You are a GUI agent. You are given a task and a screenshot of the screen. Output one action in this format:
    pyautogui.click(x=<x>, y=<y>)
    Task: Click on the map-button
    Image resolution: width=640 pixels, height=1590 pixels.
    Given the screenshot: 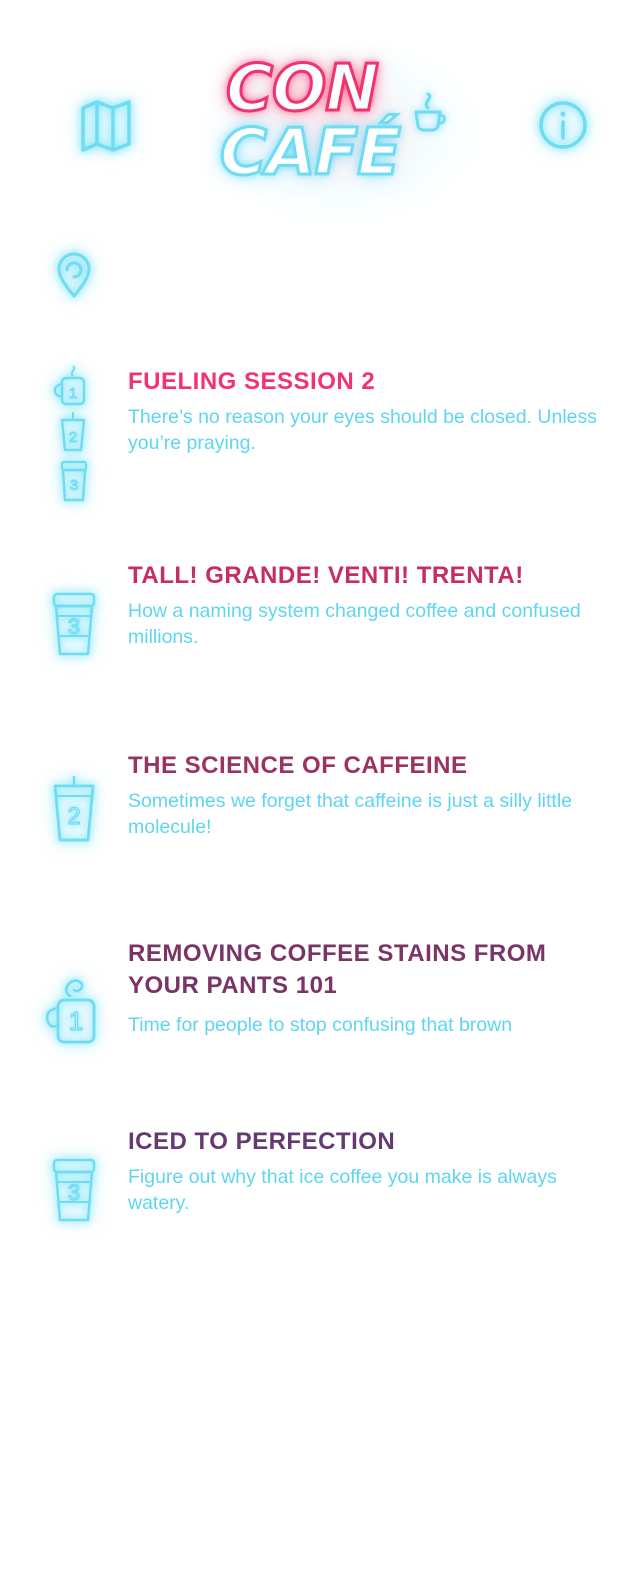 What is the action you would take?
    pyautogui.click(x=107, y=125)
    